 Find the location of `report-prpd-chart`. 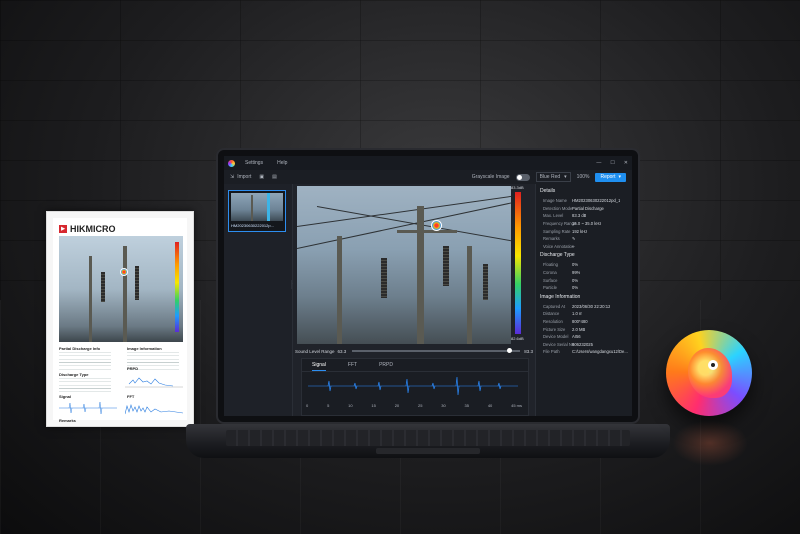

report-prpd-chart is located at coordinates (154, 382).